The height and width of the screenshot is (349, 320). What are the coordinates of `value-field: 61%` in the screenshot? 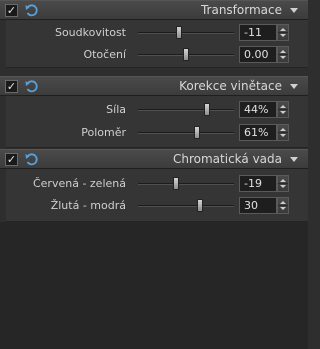 It's located at (258, 132).